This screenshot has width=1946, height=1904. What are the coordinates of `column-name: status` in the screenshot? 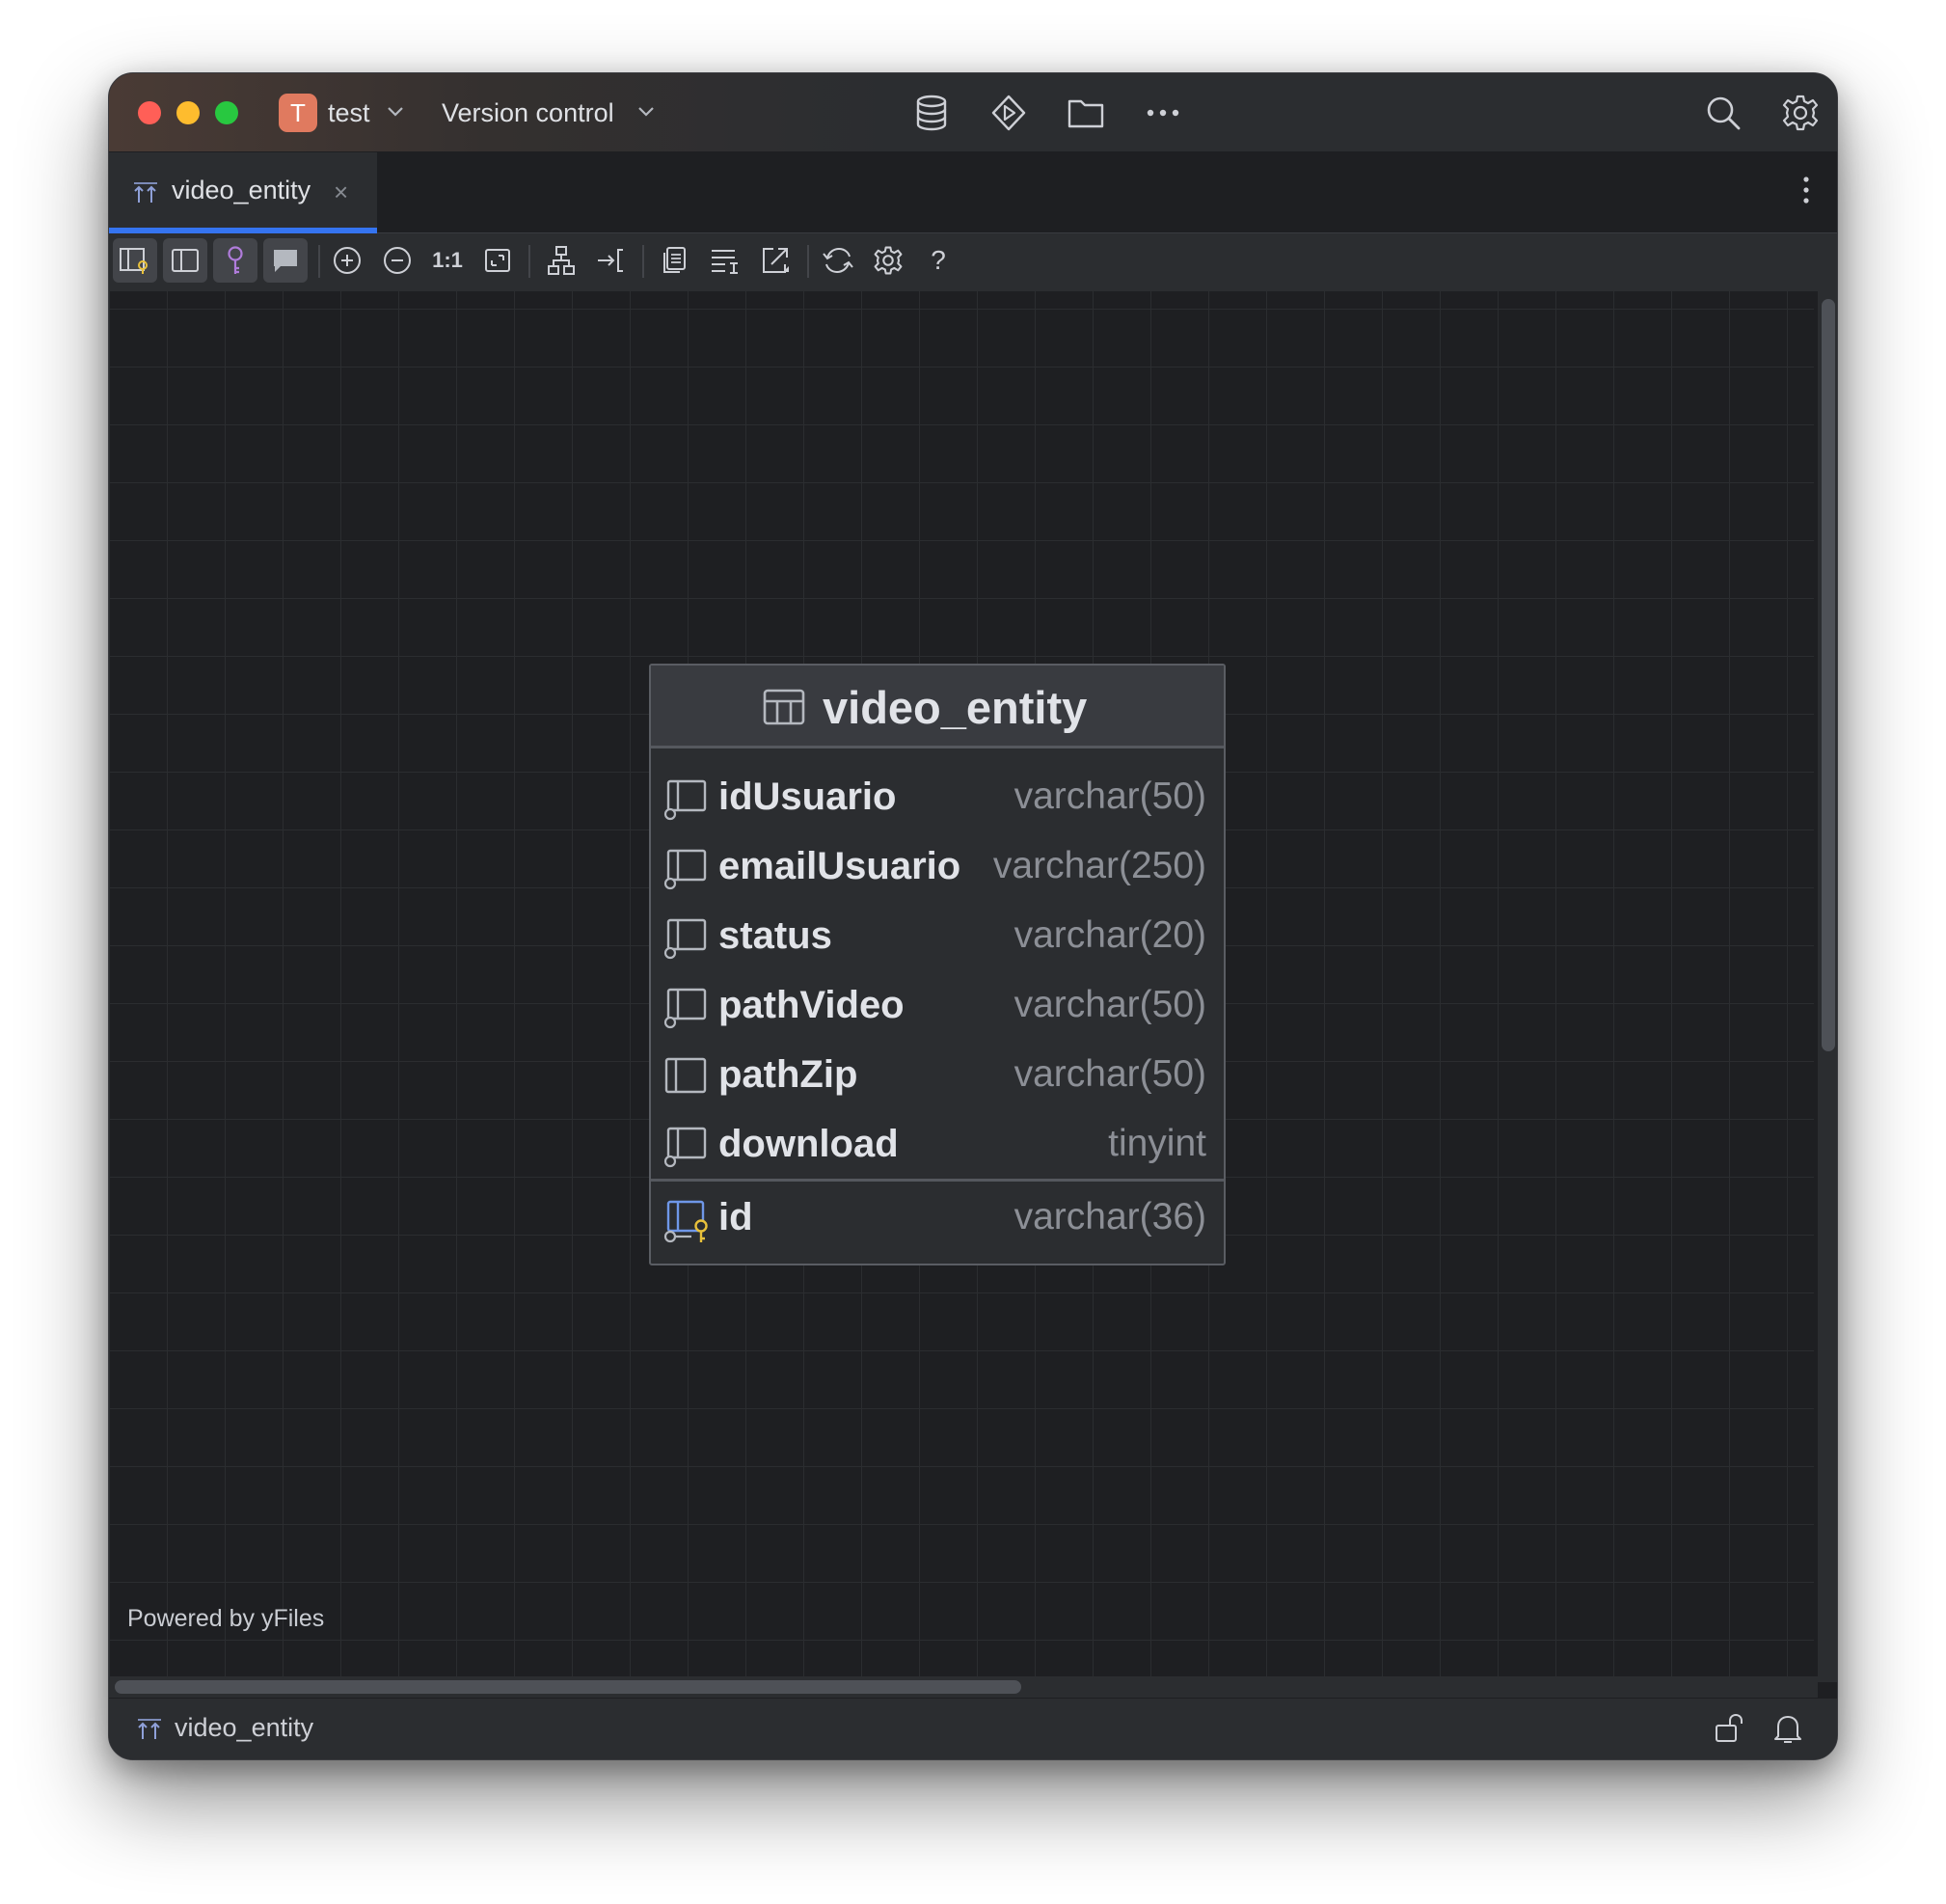 It's located at (775, 935).